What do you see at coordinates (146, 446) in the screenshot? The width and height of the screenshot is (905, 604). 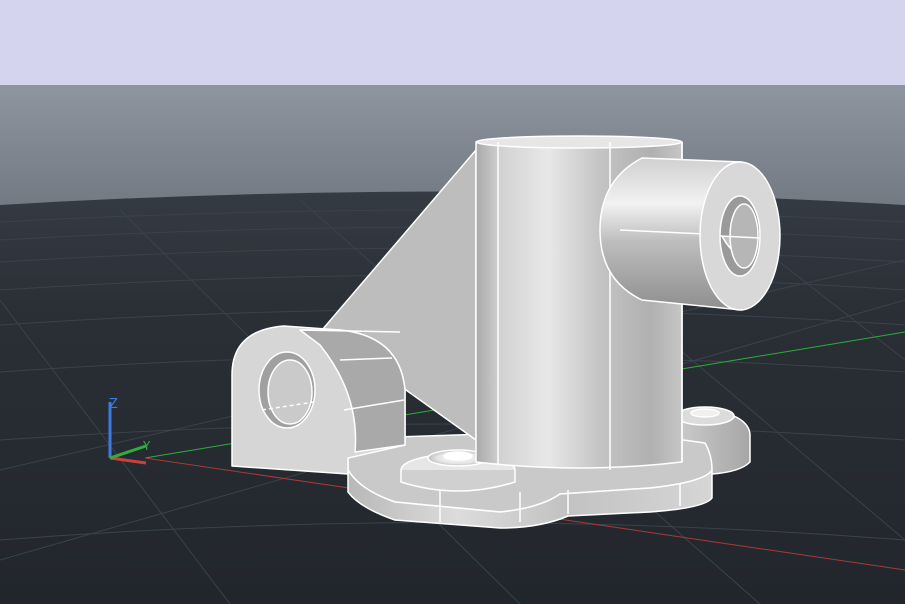 I see `ucs-y-label: Y` at bounding box center [146, 446].